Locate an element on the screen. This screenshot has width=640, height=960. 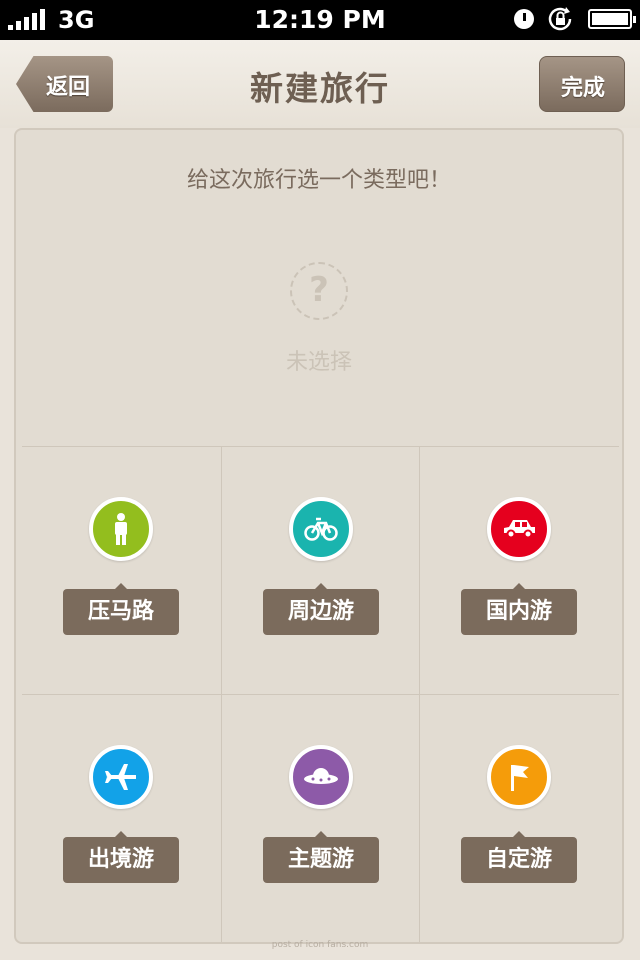
trip-type-label: 出境游 is located at coordinates (121, 857).